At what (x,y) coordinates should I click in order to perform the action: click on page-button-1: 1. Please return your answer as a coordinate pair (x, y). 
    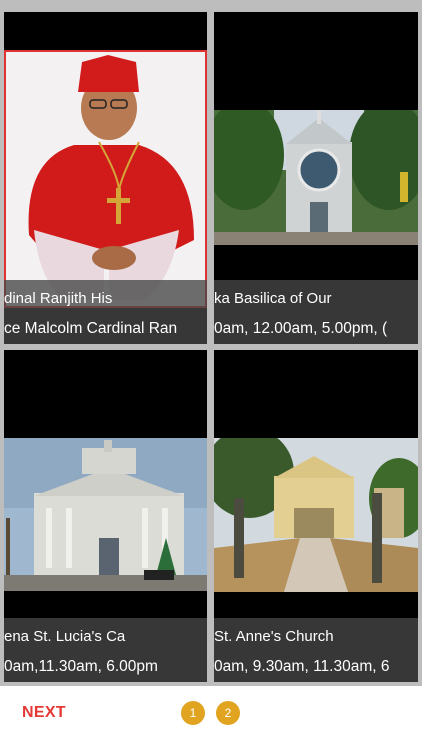
    Looking at the image, I should click on (193, 713).